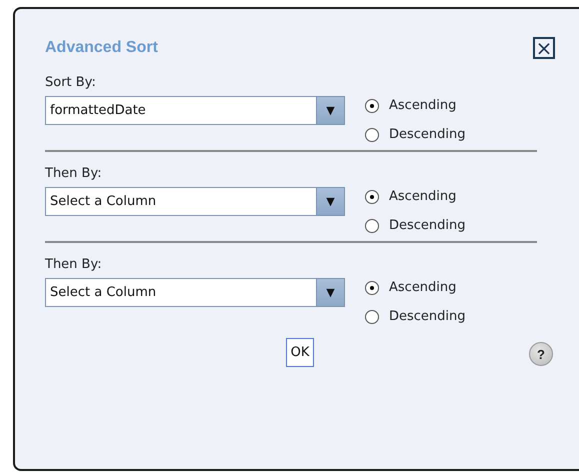 The height and width of the screenshot is (476, 579). What do you see at coordinates (541, 354) in the screenshot?
I see `help-button: ?` at bounding box center [541, 354].